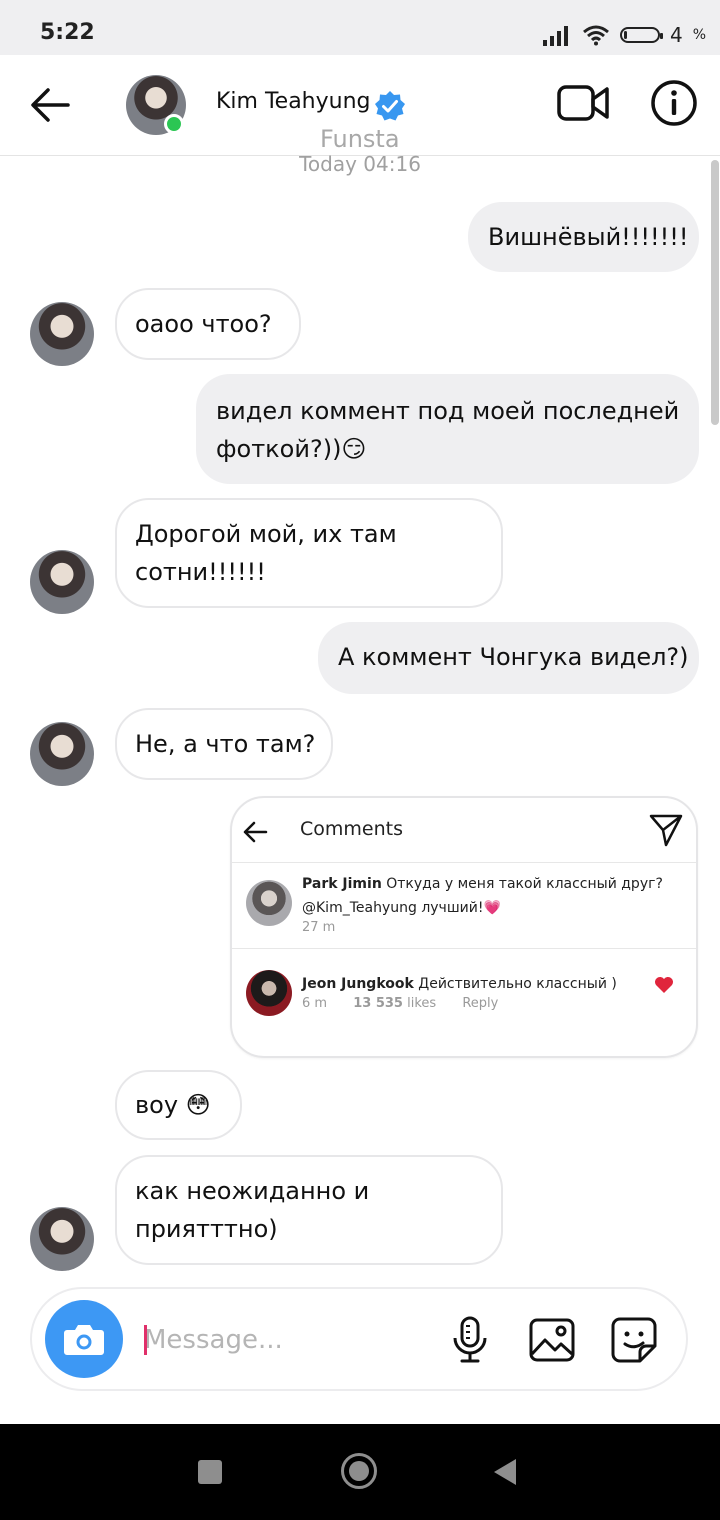 The image size is (720, 1520). I want to click on scrollbar, so click(715, 292).